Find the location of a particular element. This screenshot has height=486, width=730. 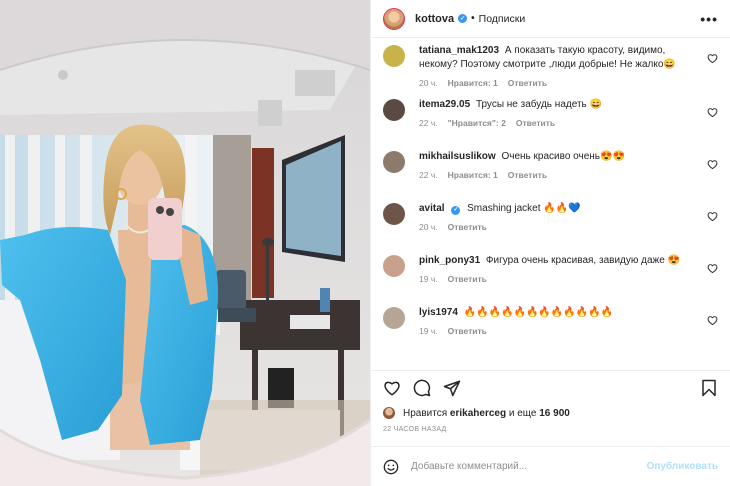

heart-icon is located at coordinates (392, 388).